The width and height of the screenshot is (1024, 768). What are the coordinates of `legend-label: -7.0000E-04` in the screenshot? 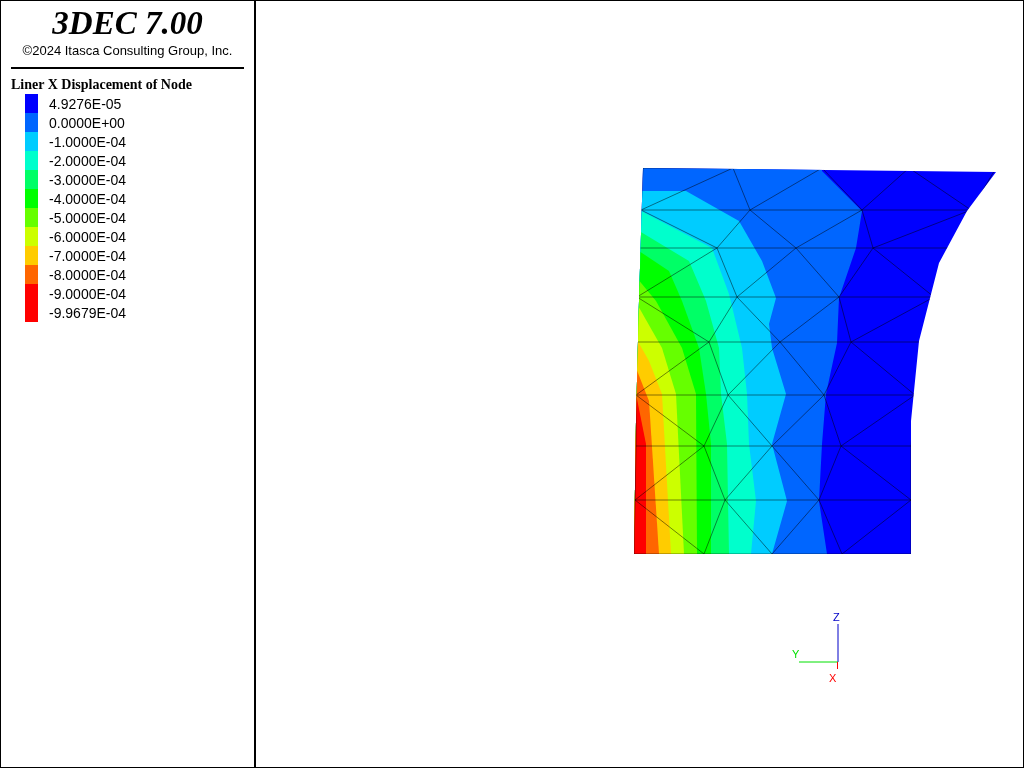 It's located at (88, 255).